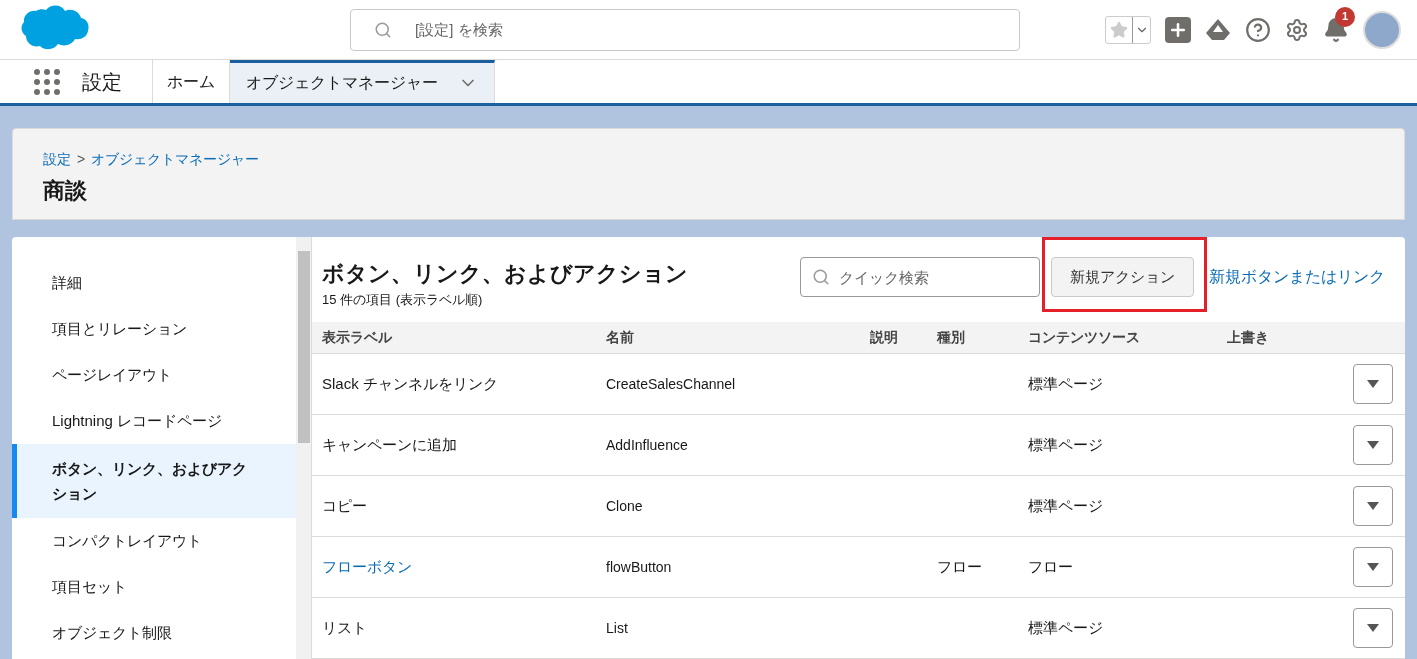 The width and height of the screenshot is (1417, 659). What do you see at coordinates (65, 191) in the screenshot?
I see `page-title: 商談` at bounding box center [65, 191].